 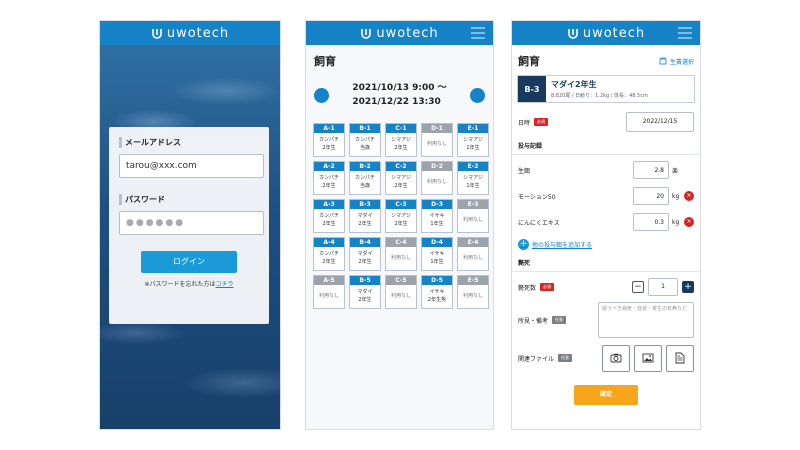 What do you see at coordinates (401, 128) in the screenshot?
I see `pen-code: C-1` at bounding box center [401, 128].